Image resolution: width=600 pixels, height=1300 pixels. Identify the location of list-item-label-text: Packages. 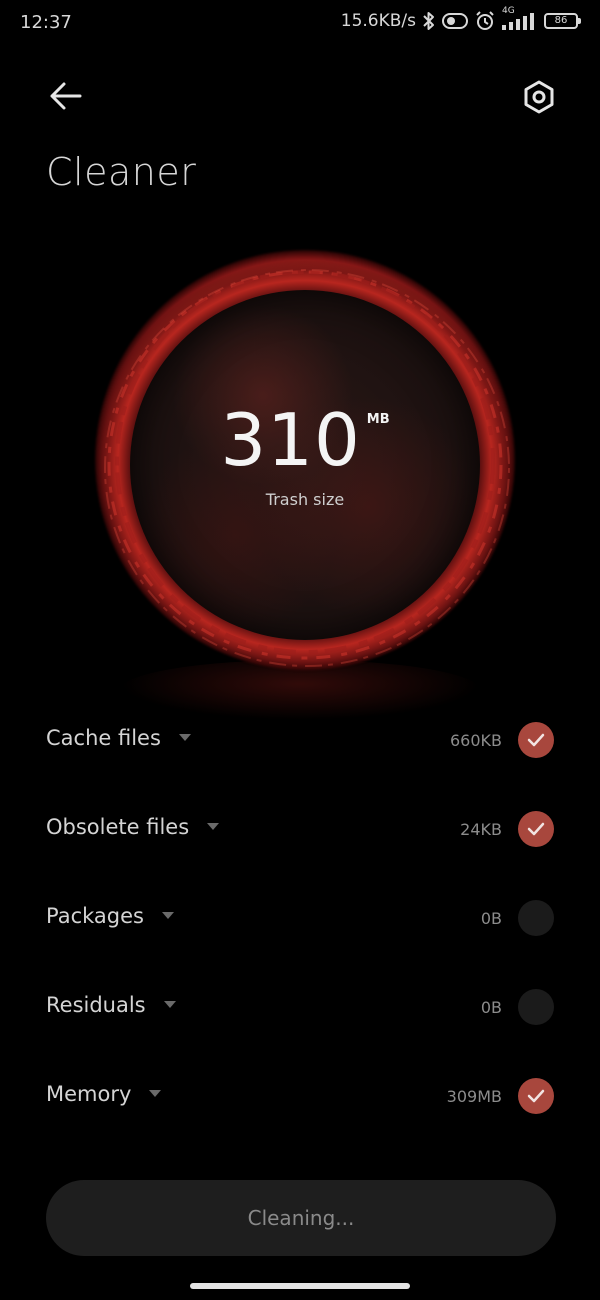
(95, 916).